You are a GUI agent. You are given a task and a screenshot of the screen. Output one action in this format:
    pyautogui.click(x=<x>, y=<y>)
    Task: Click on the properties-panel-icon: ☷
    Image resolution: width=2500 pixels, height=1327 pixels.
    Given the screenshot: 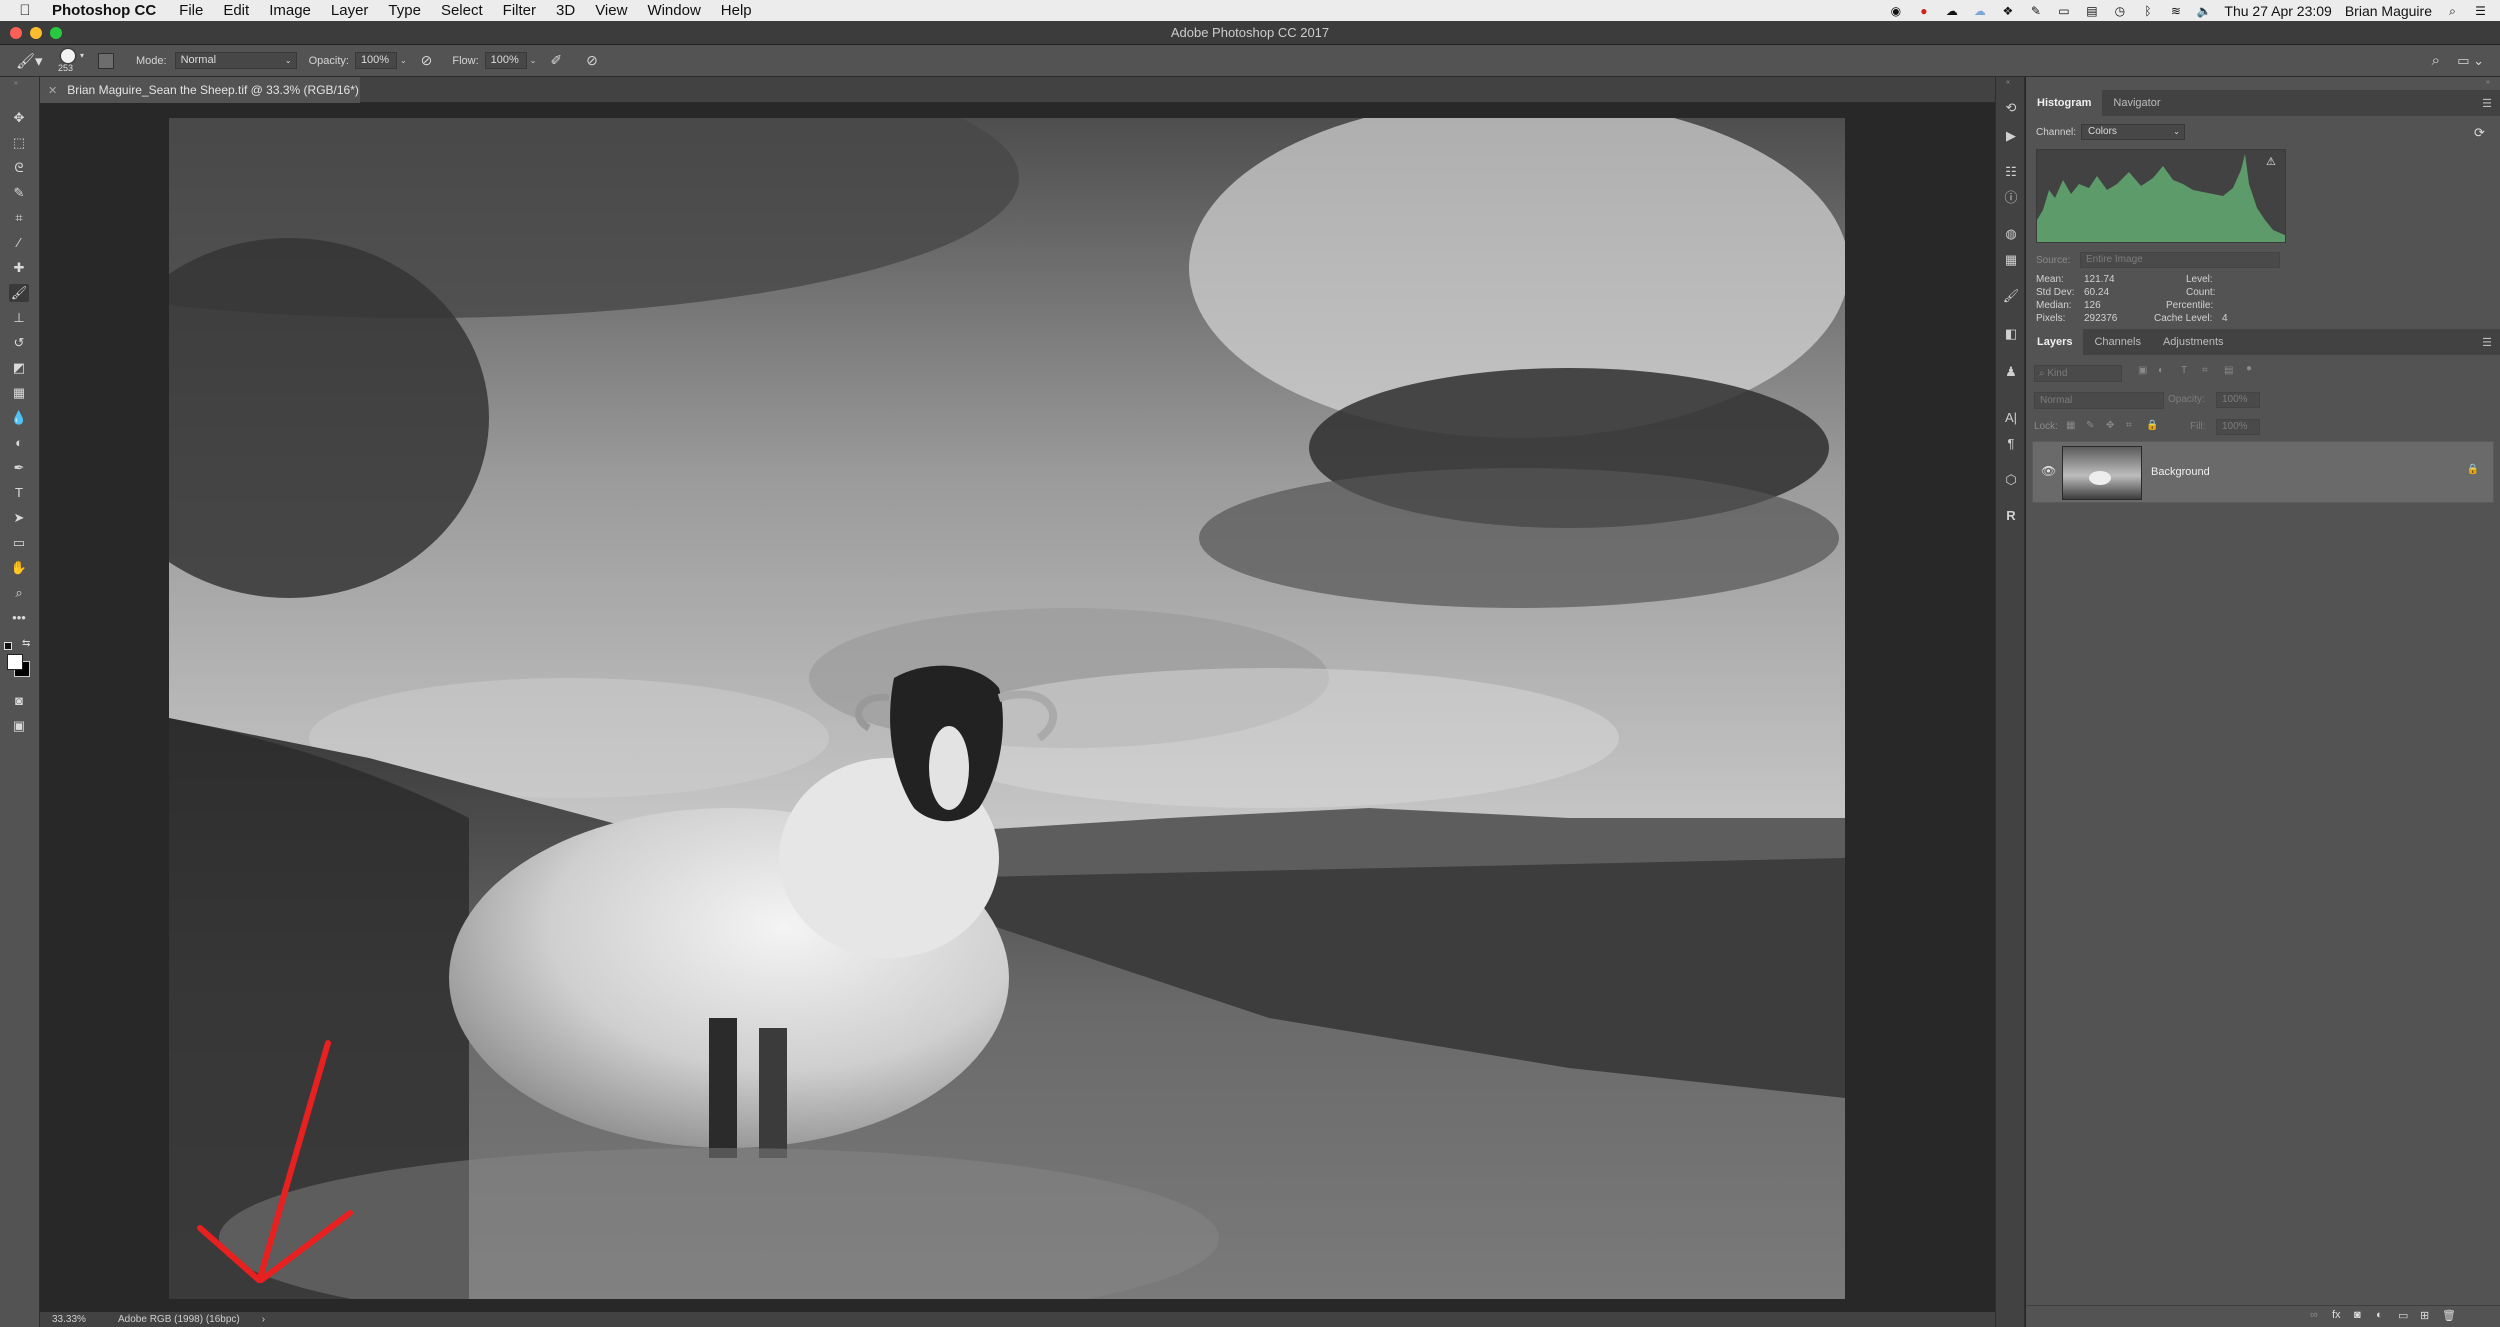 What is the action you would take?
    pyautogui.click(x=2011, y=172)
    